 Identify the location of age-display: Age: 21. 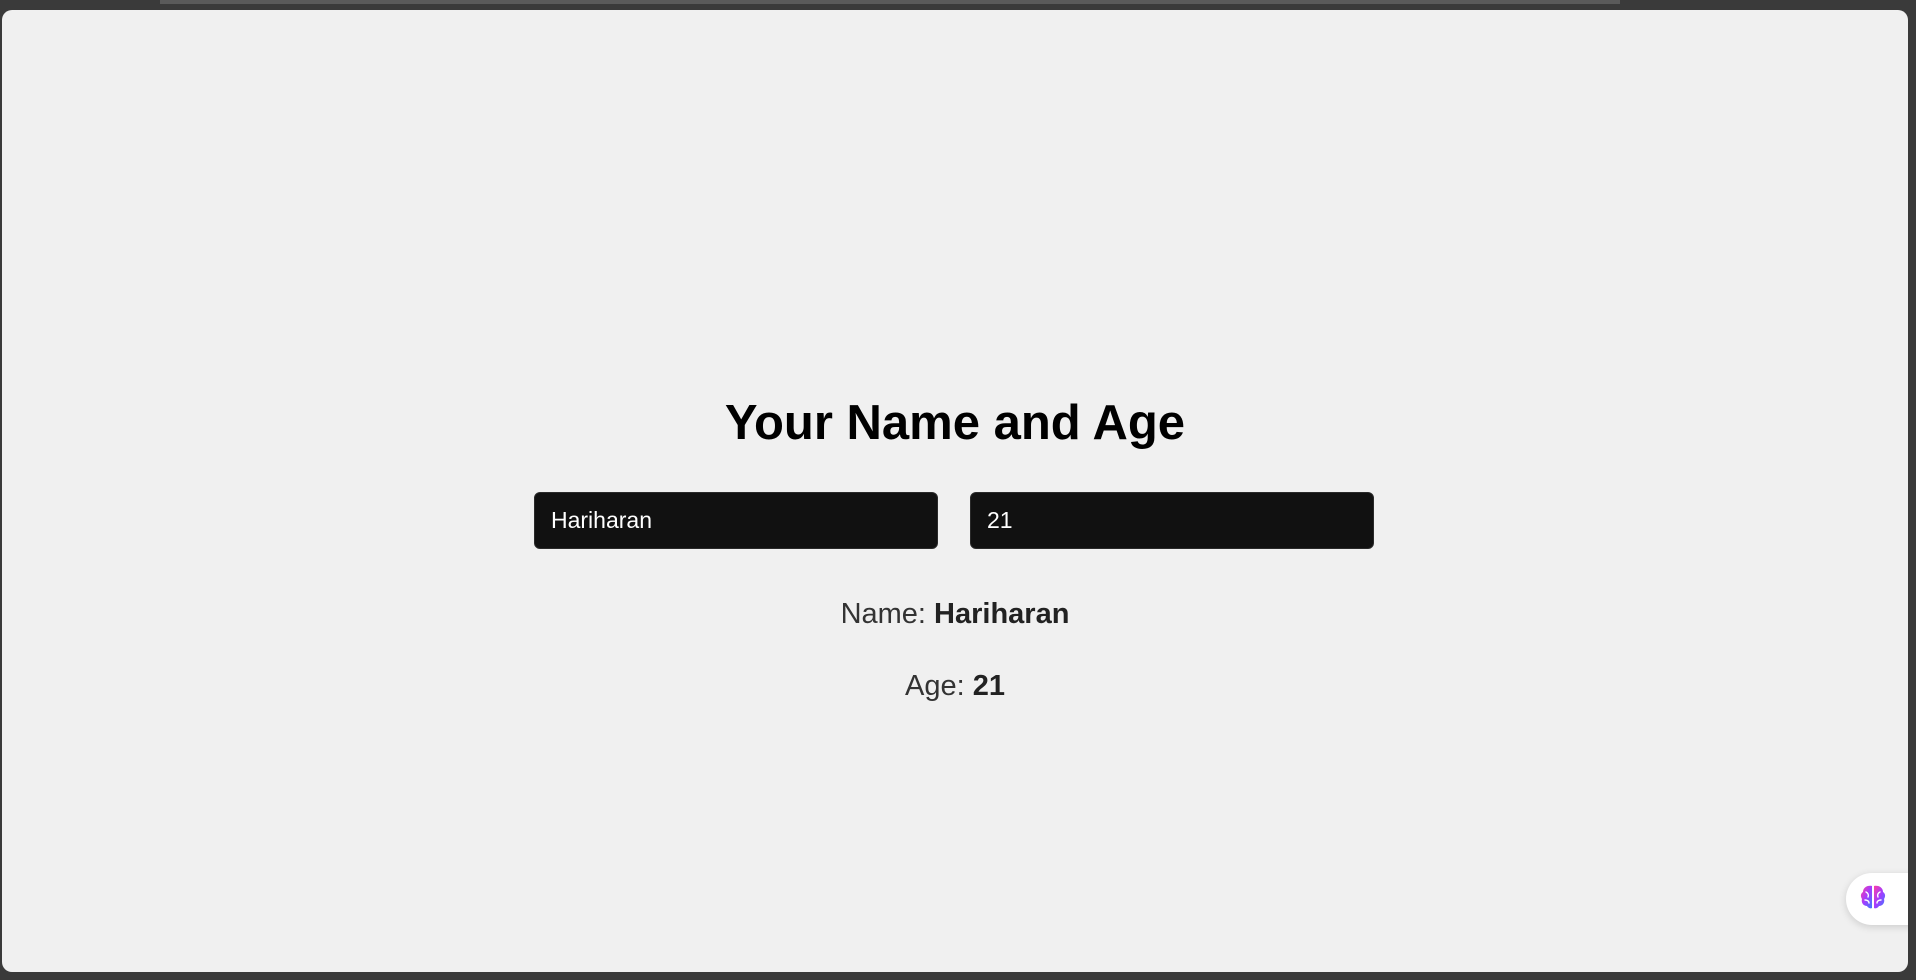
(955, 686).